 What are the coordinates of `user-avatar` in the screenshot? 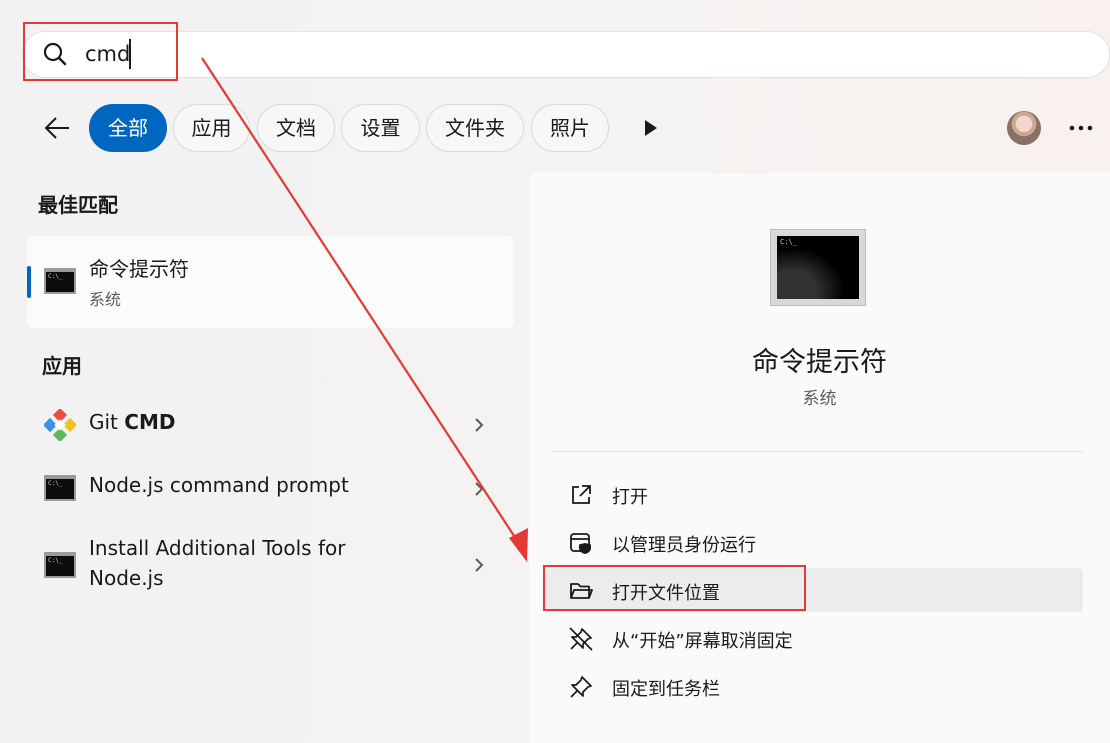 It's located at (1024, 128).